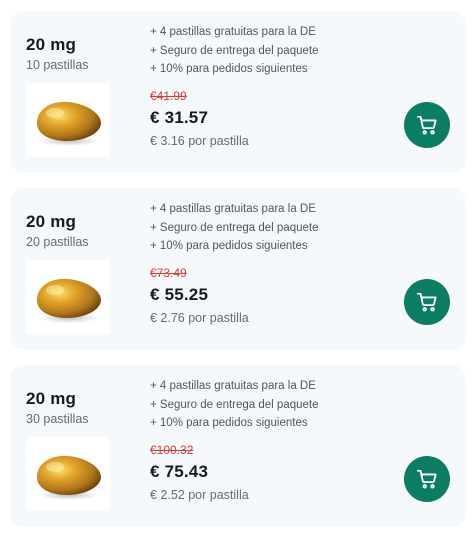 The image size is (474, 539). I want to click on price: € 31.57, so click(179, 117).